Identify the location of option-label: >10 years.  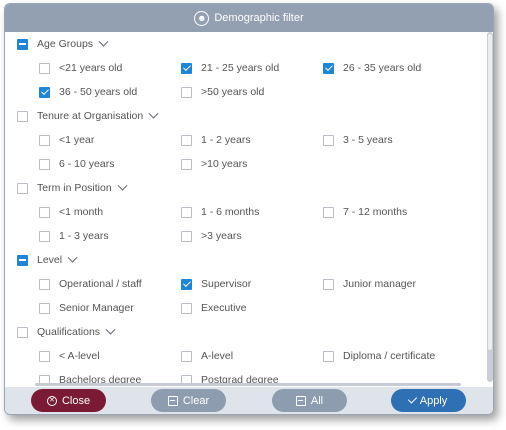
(224, 164).